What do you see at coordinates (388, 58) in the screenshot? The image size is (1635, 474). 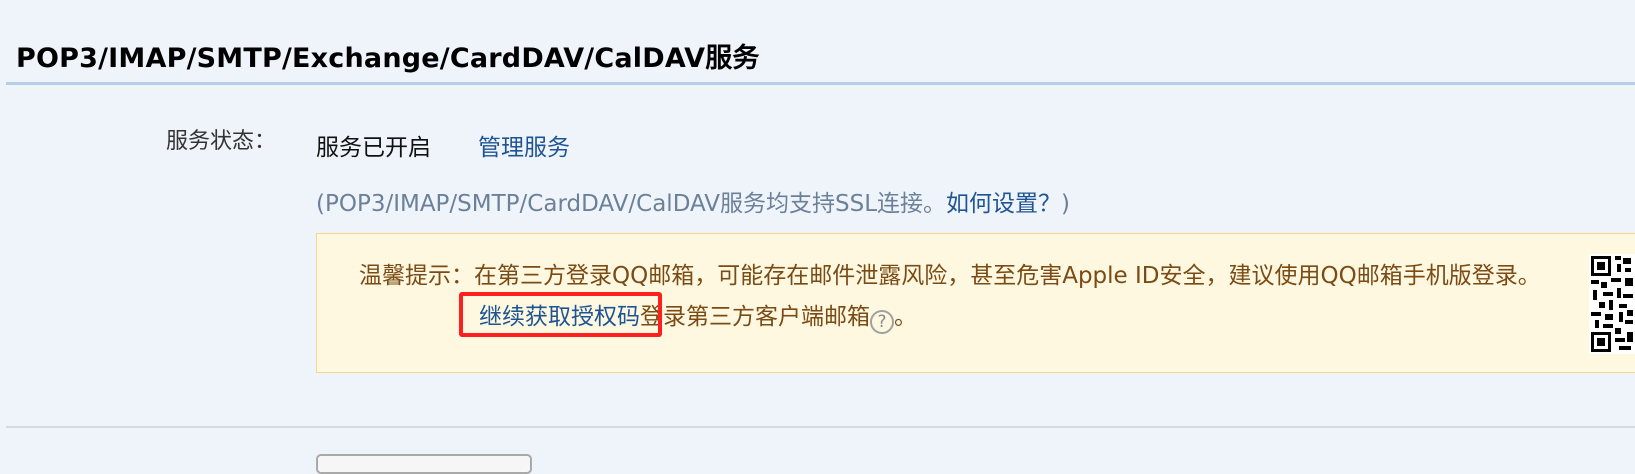 I see `section-title: POP3/IMAP/SMTP/Exchange/CardDAV/CalDAV服务` at bounding box center [388, 58].